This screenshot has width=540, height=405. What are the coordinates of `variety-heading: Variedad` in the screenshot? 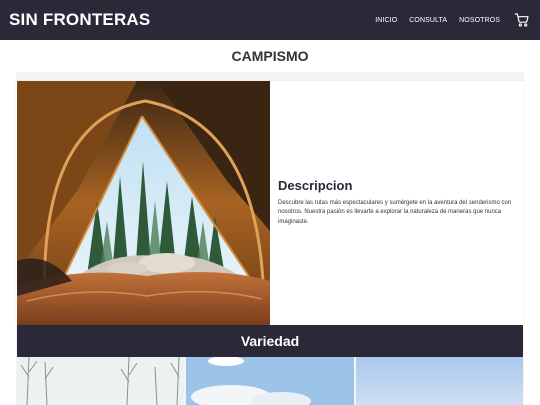 It's located at (270, 341).